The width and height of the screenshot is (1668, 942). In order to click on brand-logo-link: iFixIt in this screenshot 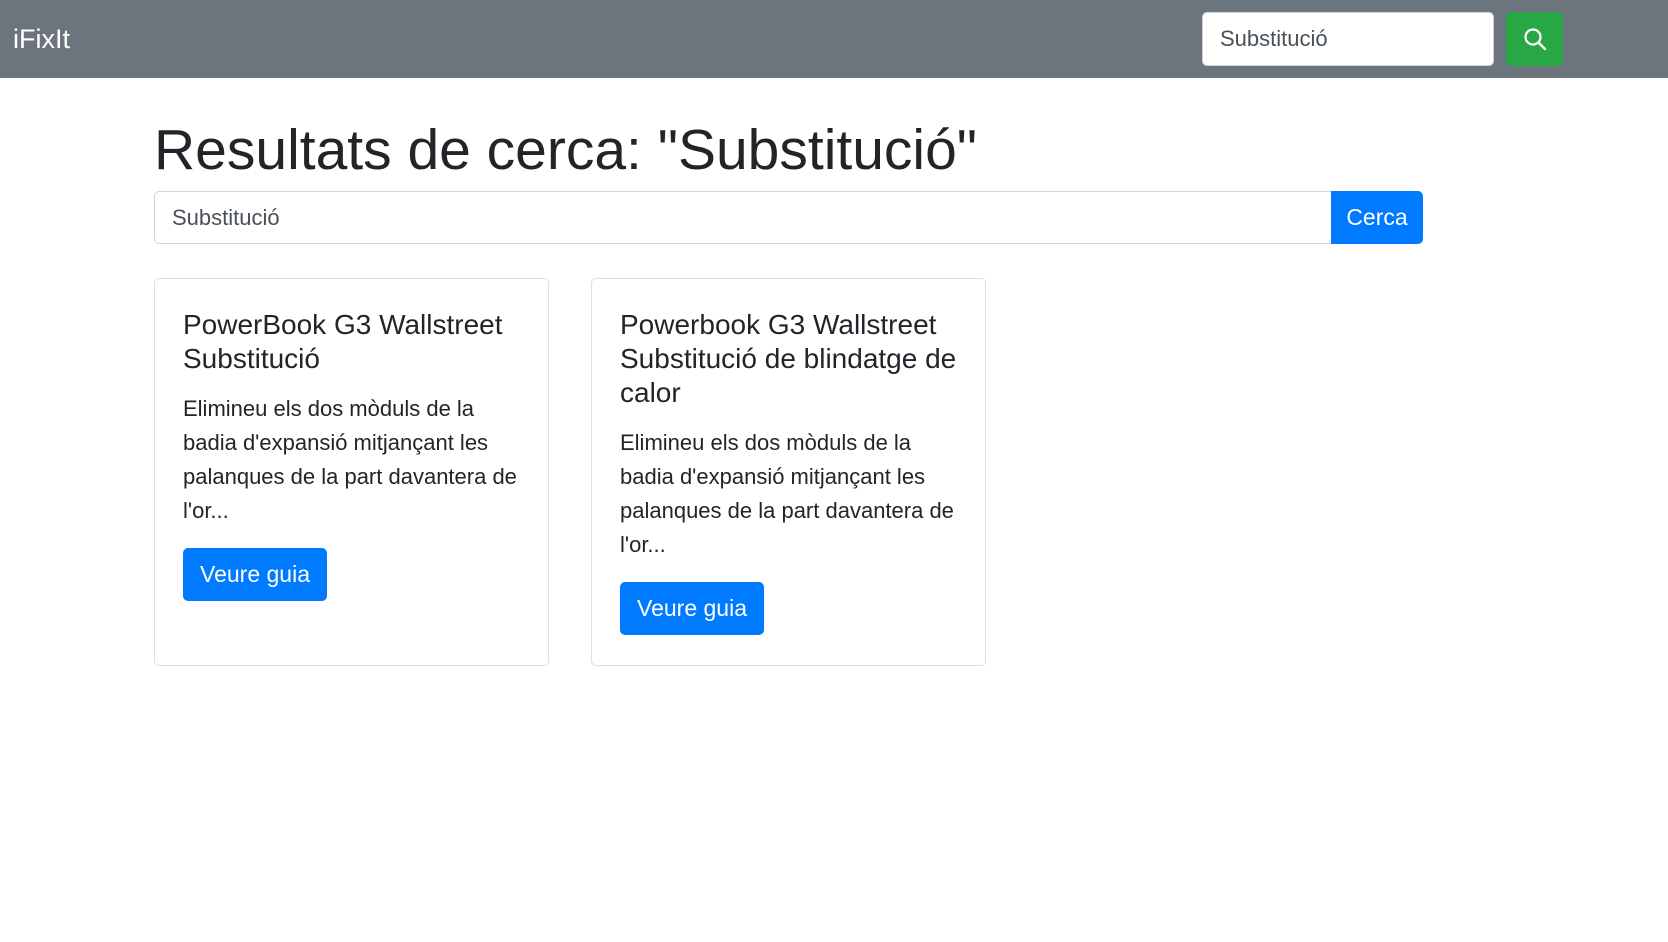, I will do `click(41, 39)`.